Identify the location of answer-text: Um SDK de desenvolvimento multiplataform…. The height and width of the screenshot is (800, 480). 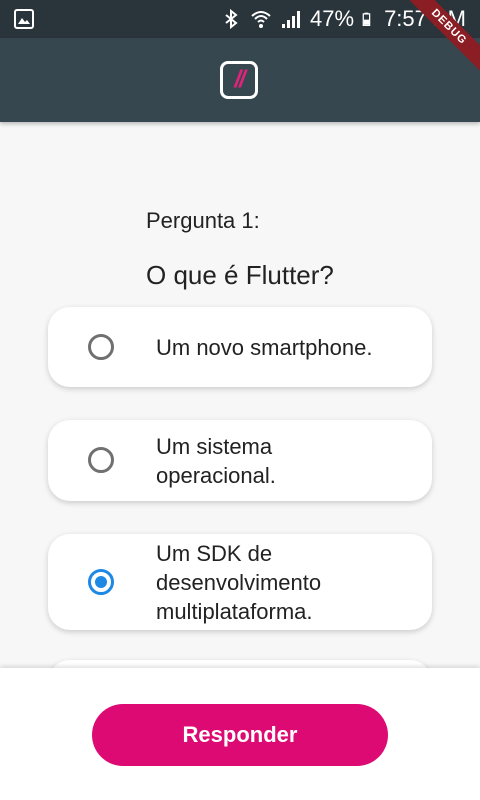
(239, 582).